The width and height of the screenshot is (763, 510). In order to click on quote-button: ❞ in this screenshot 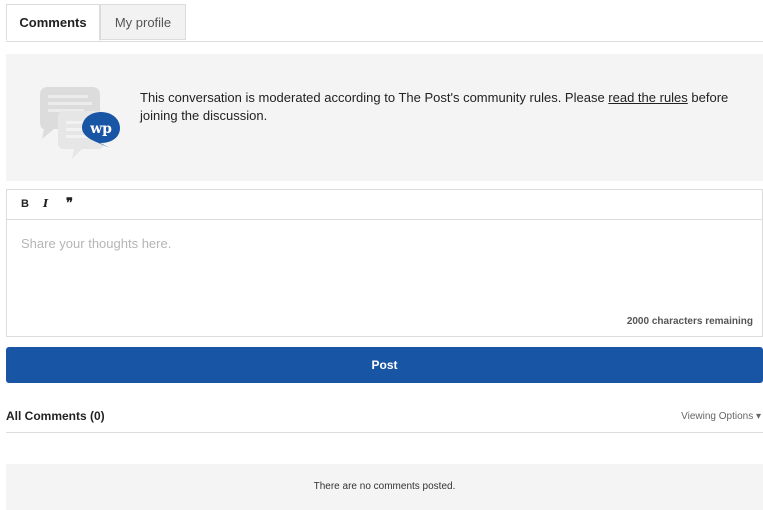, I will do `click(69, 204)`.